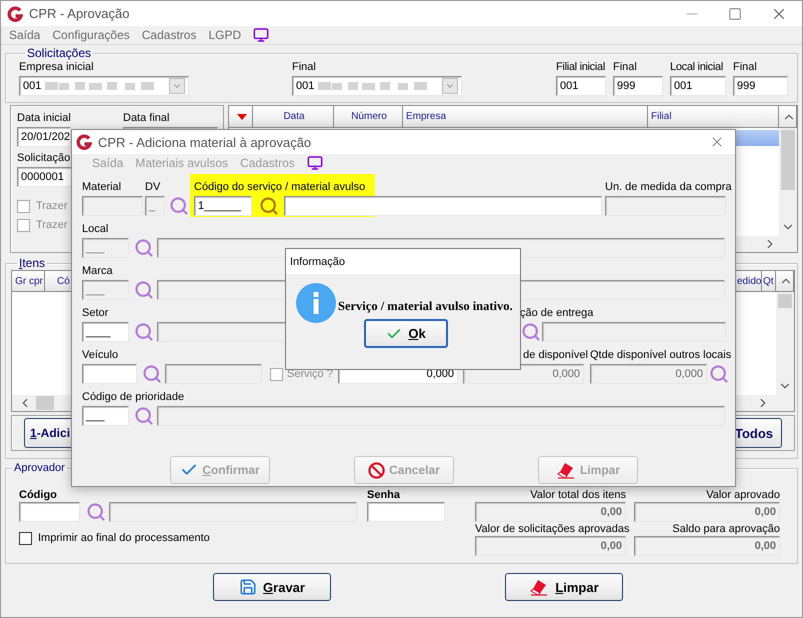  Describe the element at coordinates (316, 303) in the screenshot. I see `info-icon` at that location.